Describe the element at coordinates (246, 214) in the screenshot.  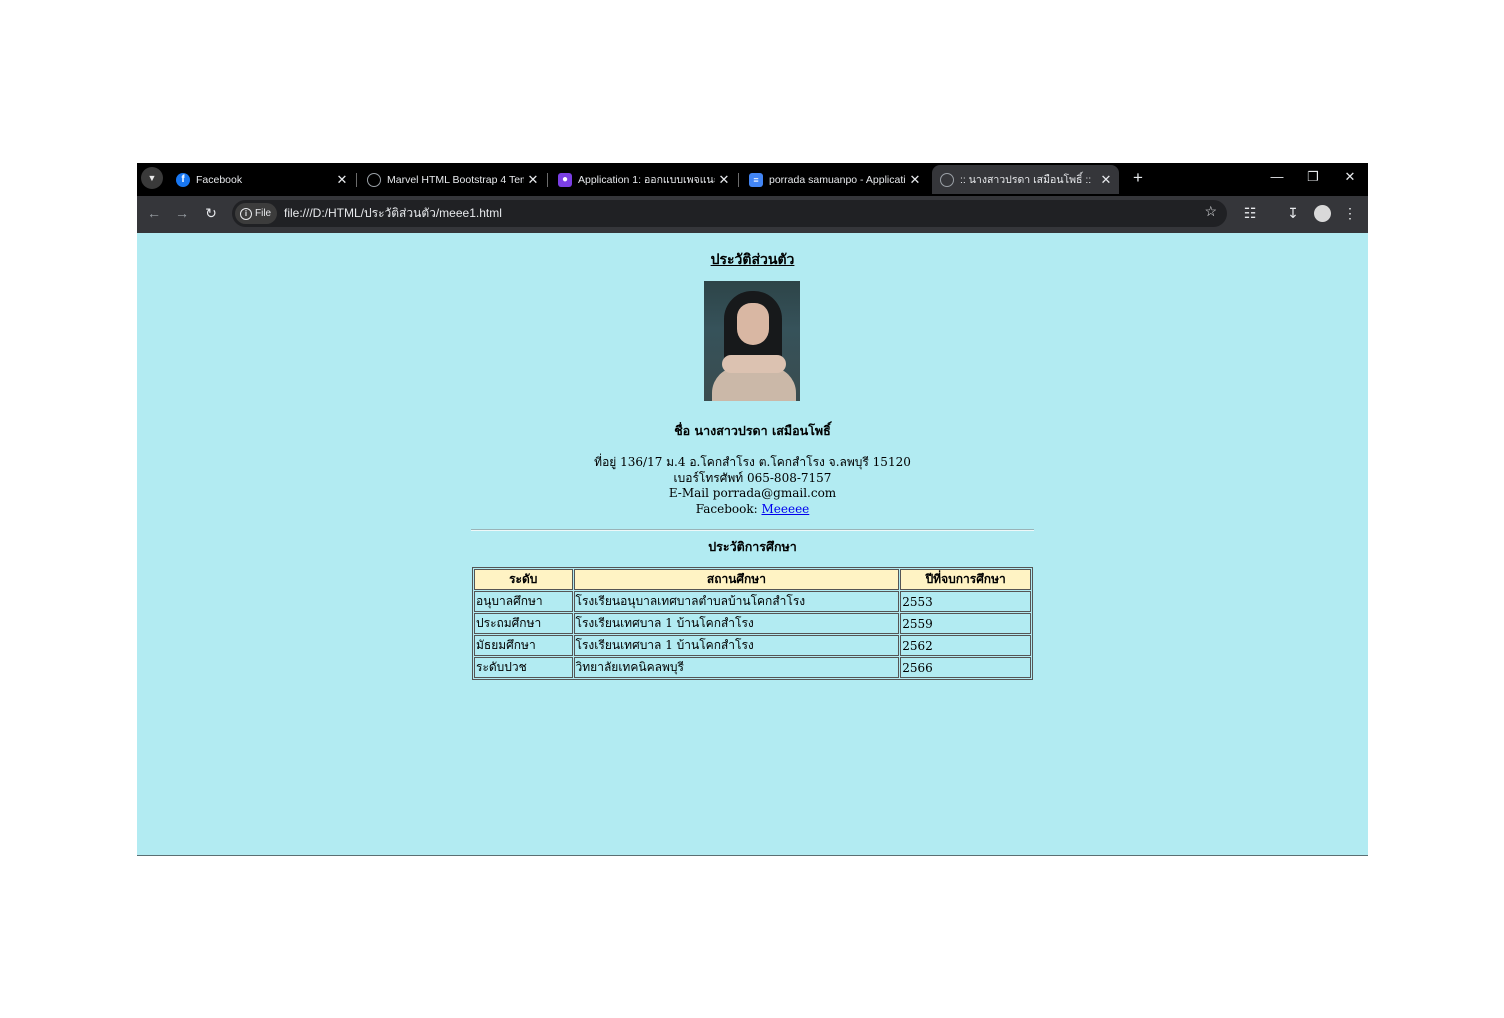
I see `info-icon: i` at that location.